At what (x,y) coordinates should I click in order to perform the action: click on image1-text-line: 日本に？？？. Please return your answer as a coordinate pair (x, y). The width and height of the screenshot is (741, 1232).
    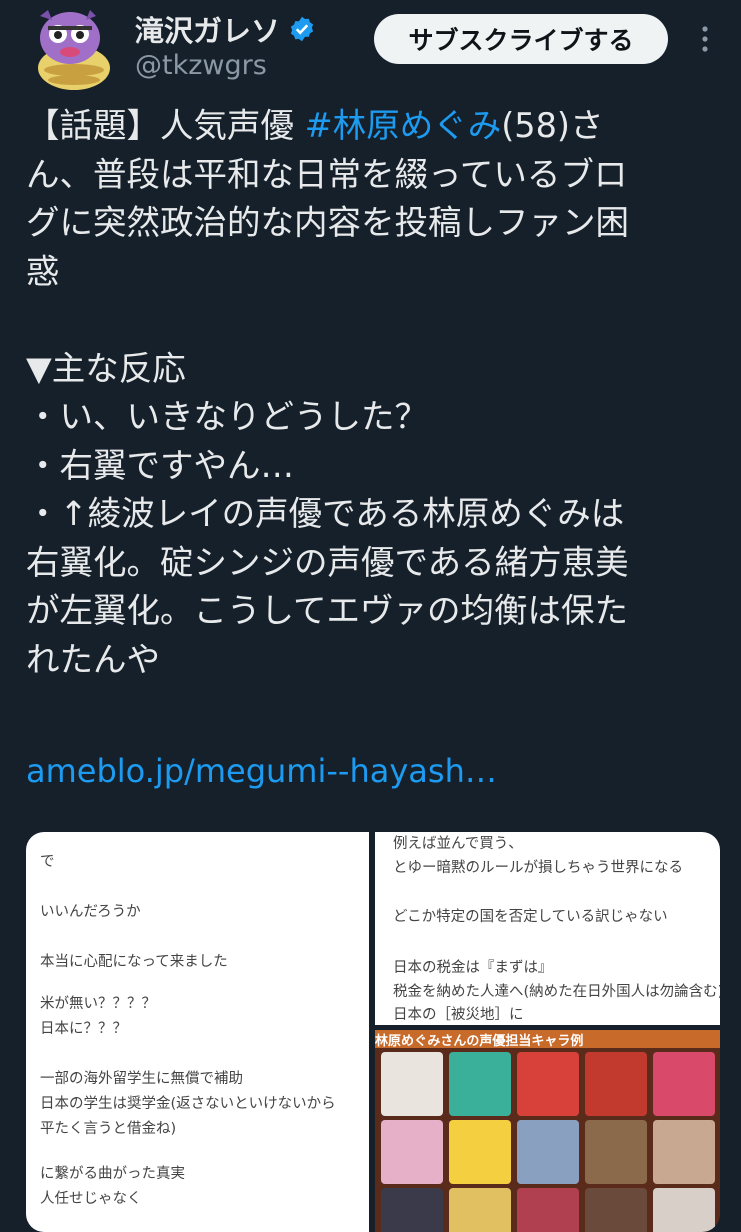
    Looking at the image, I should click on (83, 1029).